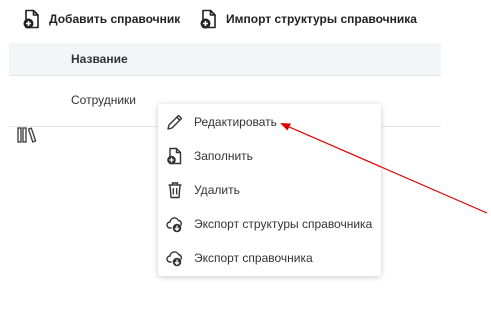 The height and width of the screenshot is (318, 491). What do you see at coordinates (269, 156) in the screenshot?
I see `menu-item-fill: Заполнить` at bounding box center [269, 156].